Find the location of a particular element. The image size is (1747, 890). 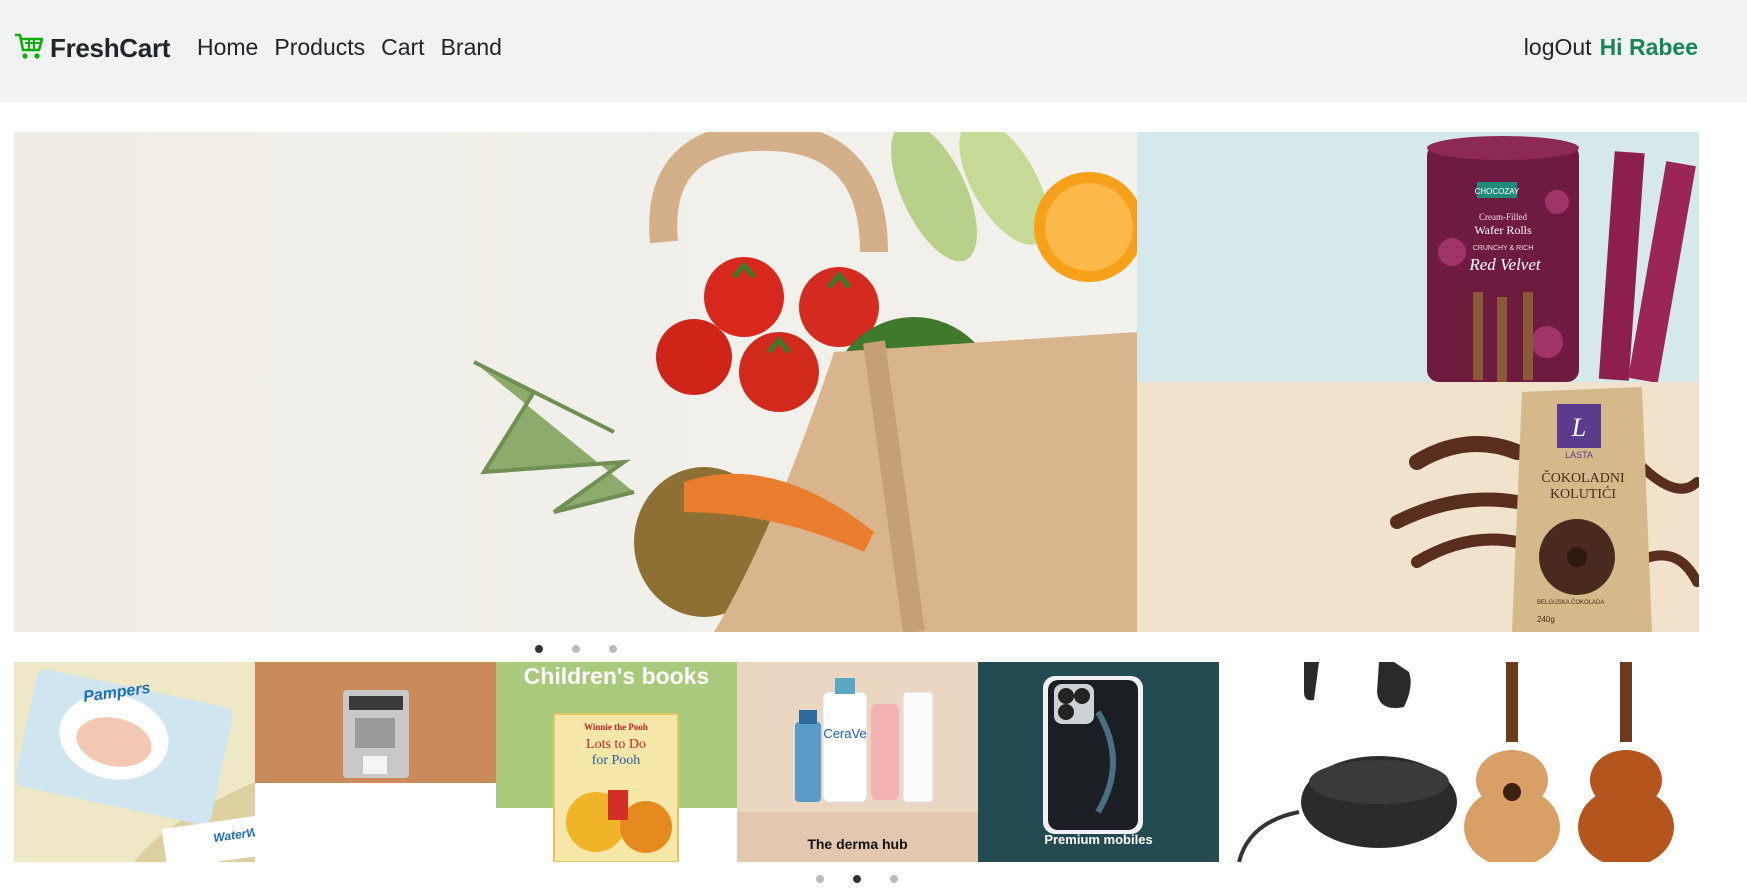

user-greeting: Hi Rabee is located at coordinates (1648, 47).